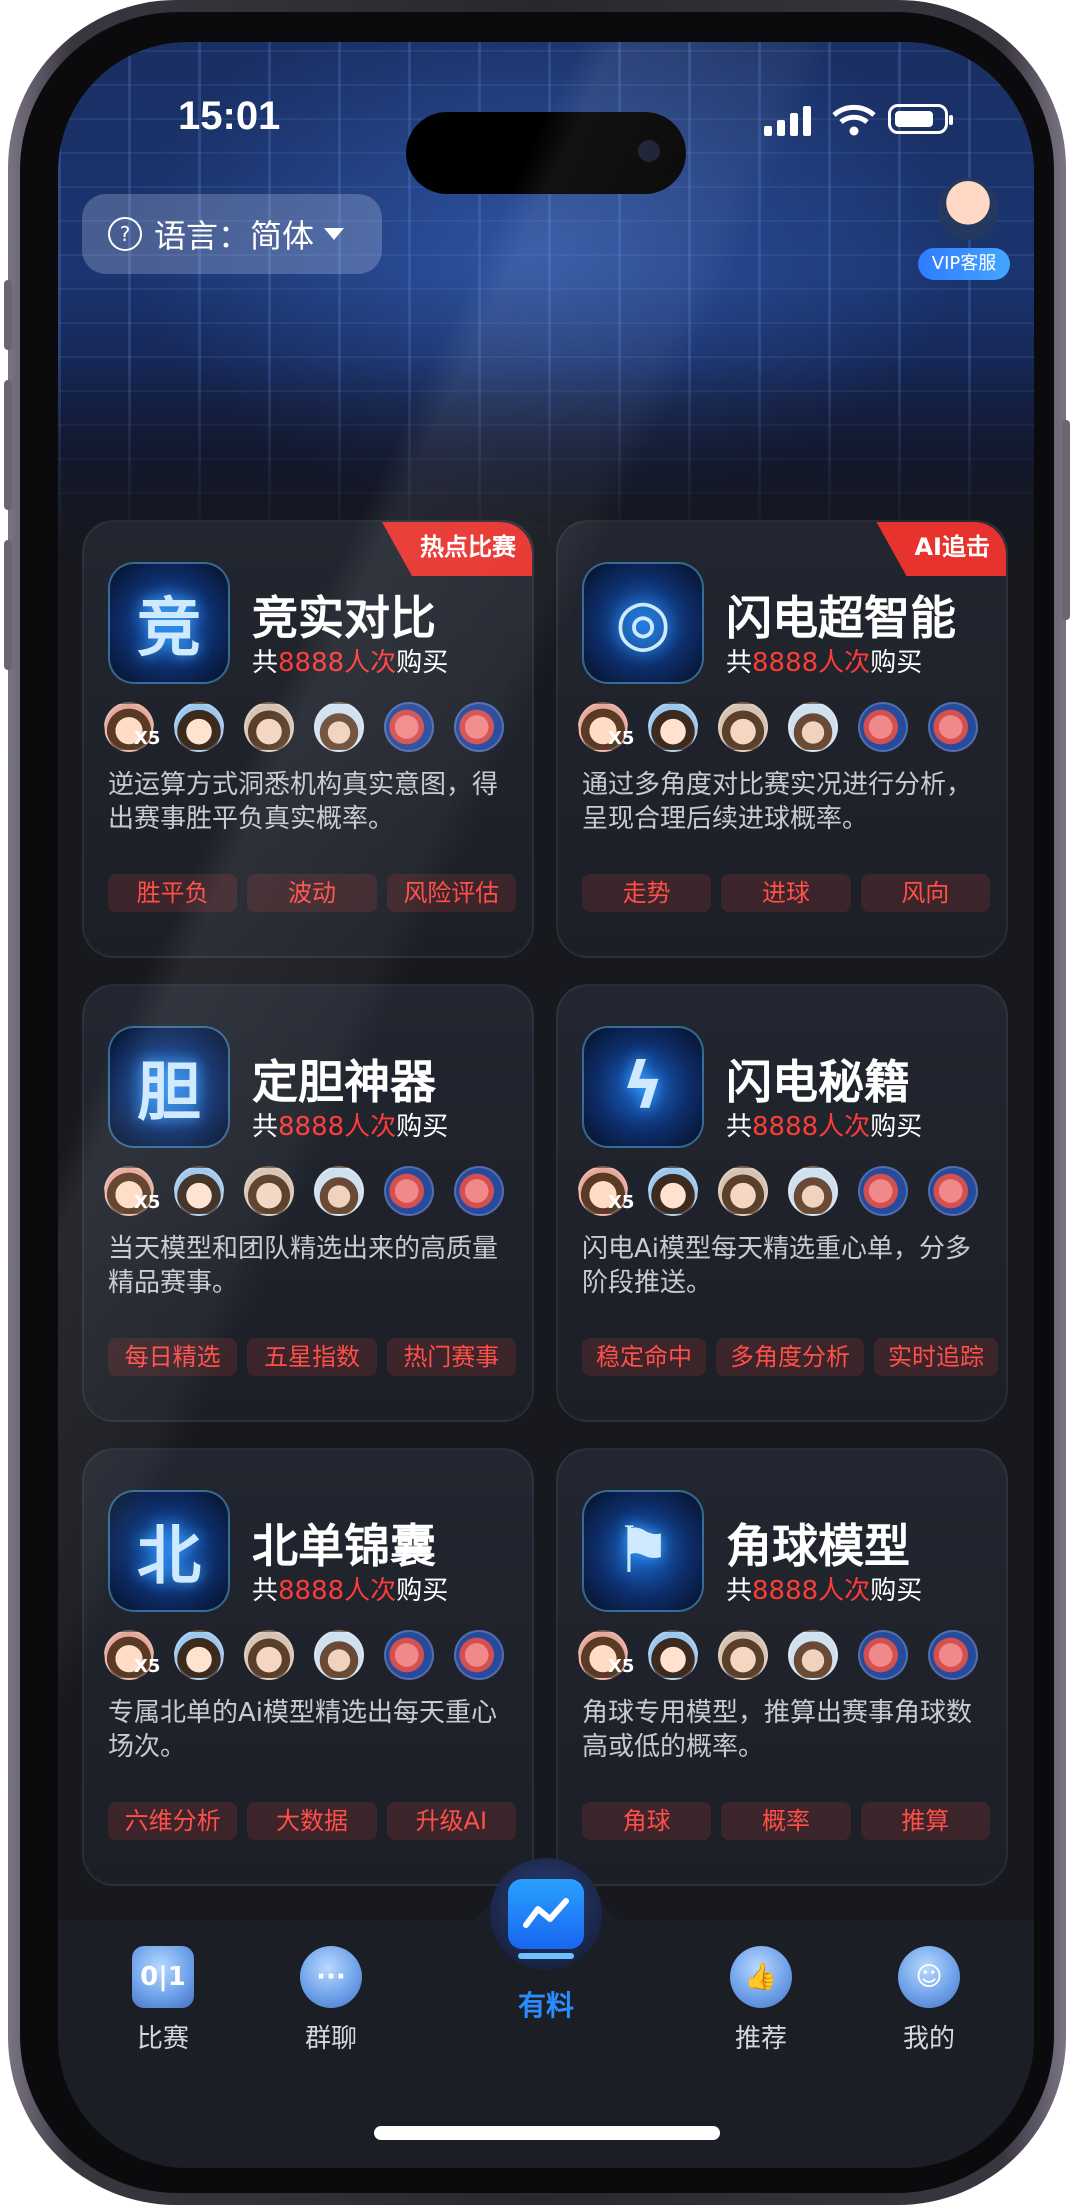  I want to click on language-label: 语言：简体, so click(234, 236).